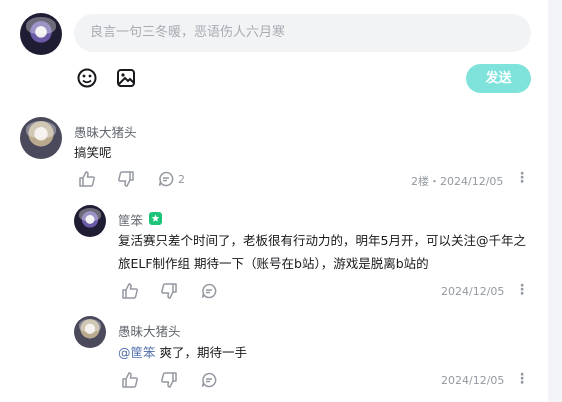  Describe the element at coordinates (273, 263) in the screenshot. I see `reply-text-line-2: 旅ELF制作组 期待一下（账号在b站），游戏是脱离b站的` at that location.